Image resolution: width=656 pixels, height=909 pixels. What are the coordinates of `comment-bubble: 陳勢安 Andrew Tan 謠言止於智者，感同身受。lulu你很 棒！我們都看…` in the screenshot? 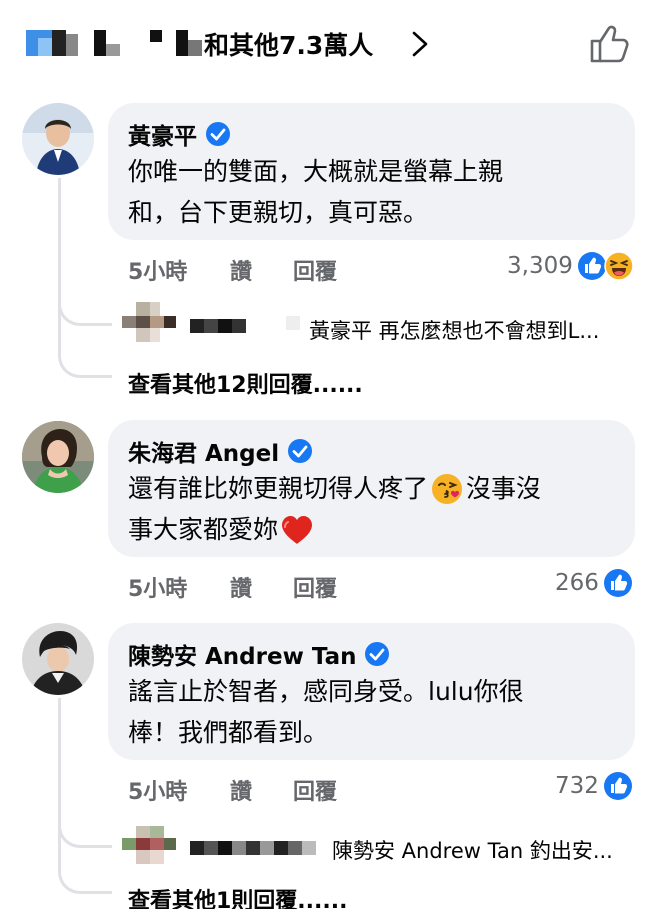 It's located at (371, 691).